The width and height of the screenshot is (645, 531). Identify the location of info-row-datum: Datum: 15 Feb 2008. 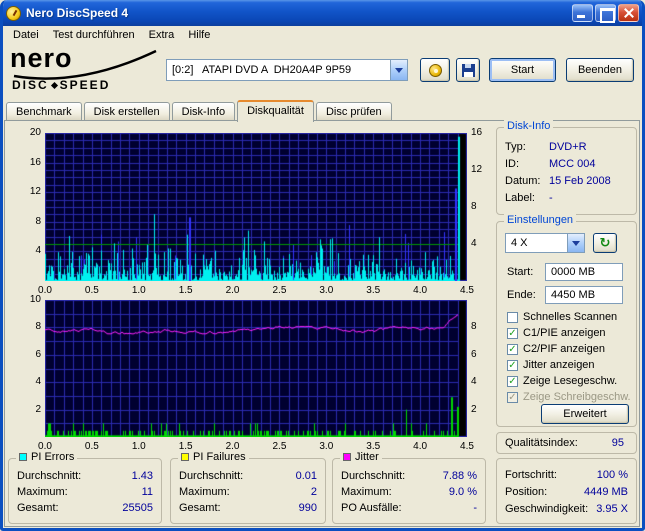
(566, 182).